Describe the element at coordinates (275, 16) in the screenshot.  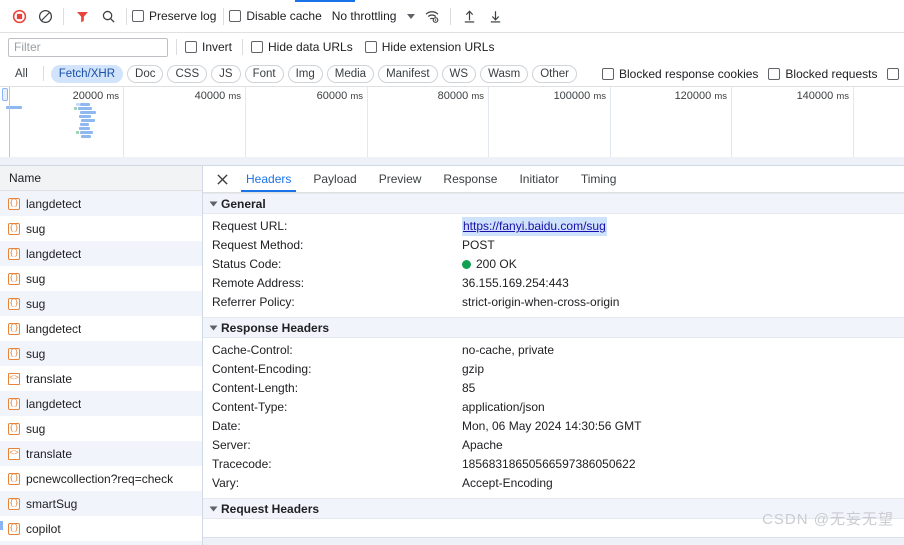
I see `disable-cache-checkbox: Disable cache` at that location.